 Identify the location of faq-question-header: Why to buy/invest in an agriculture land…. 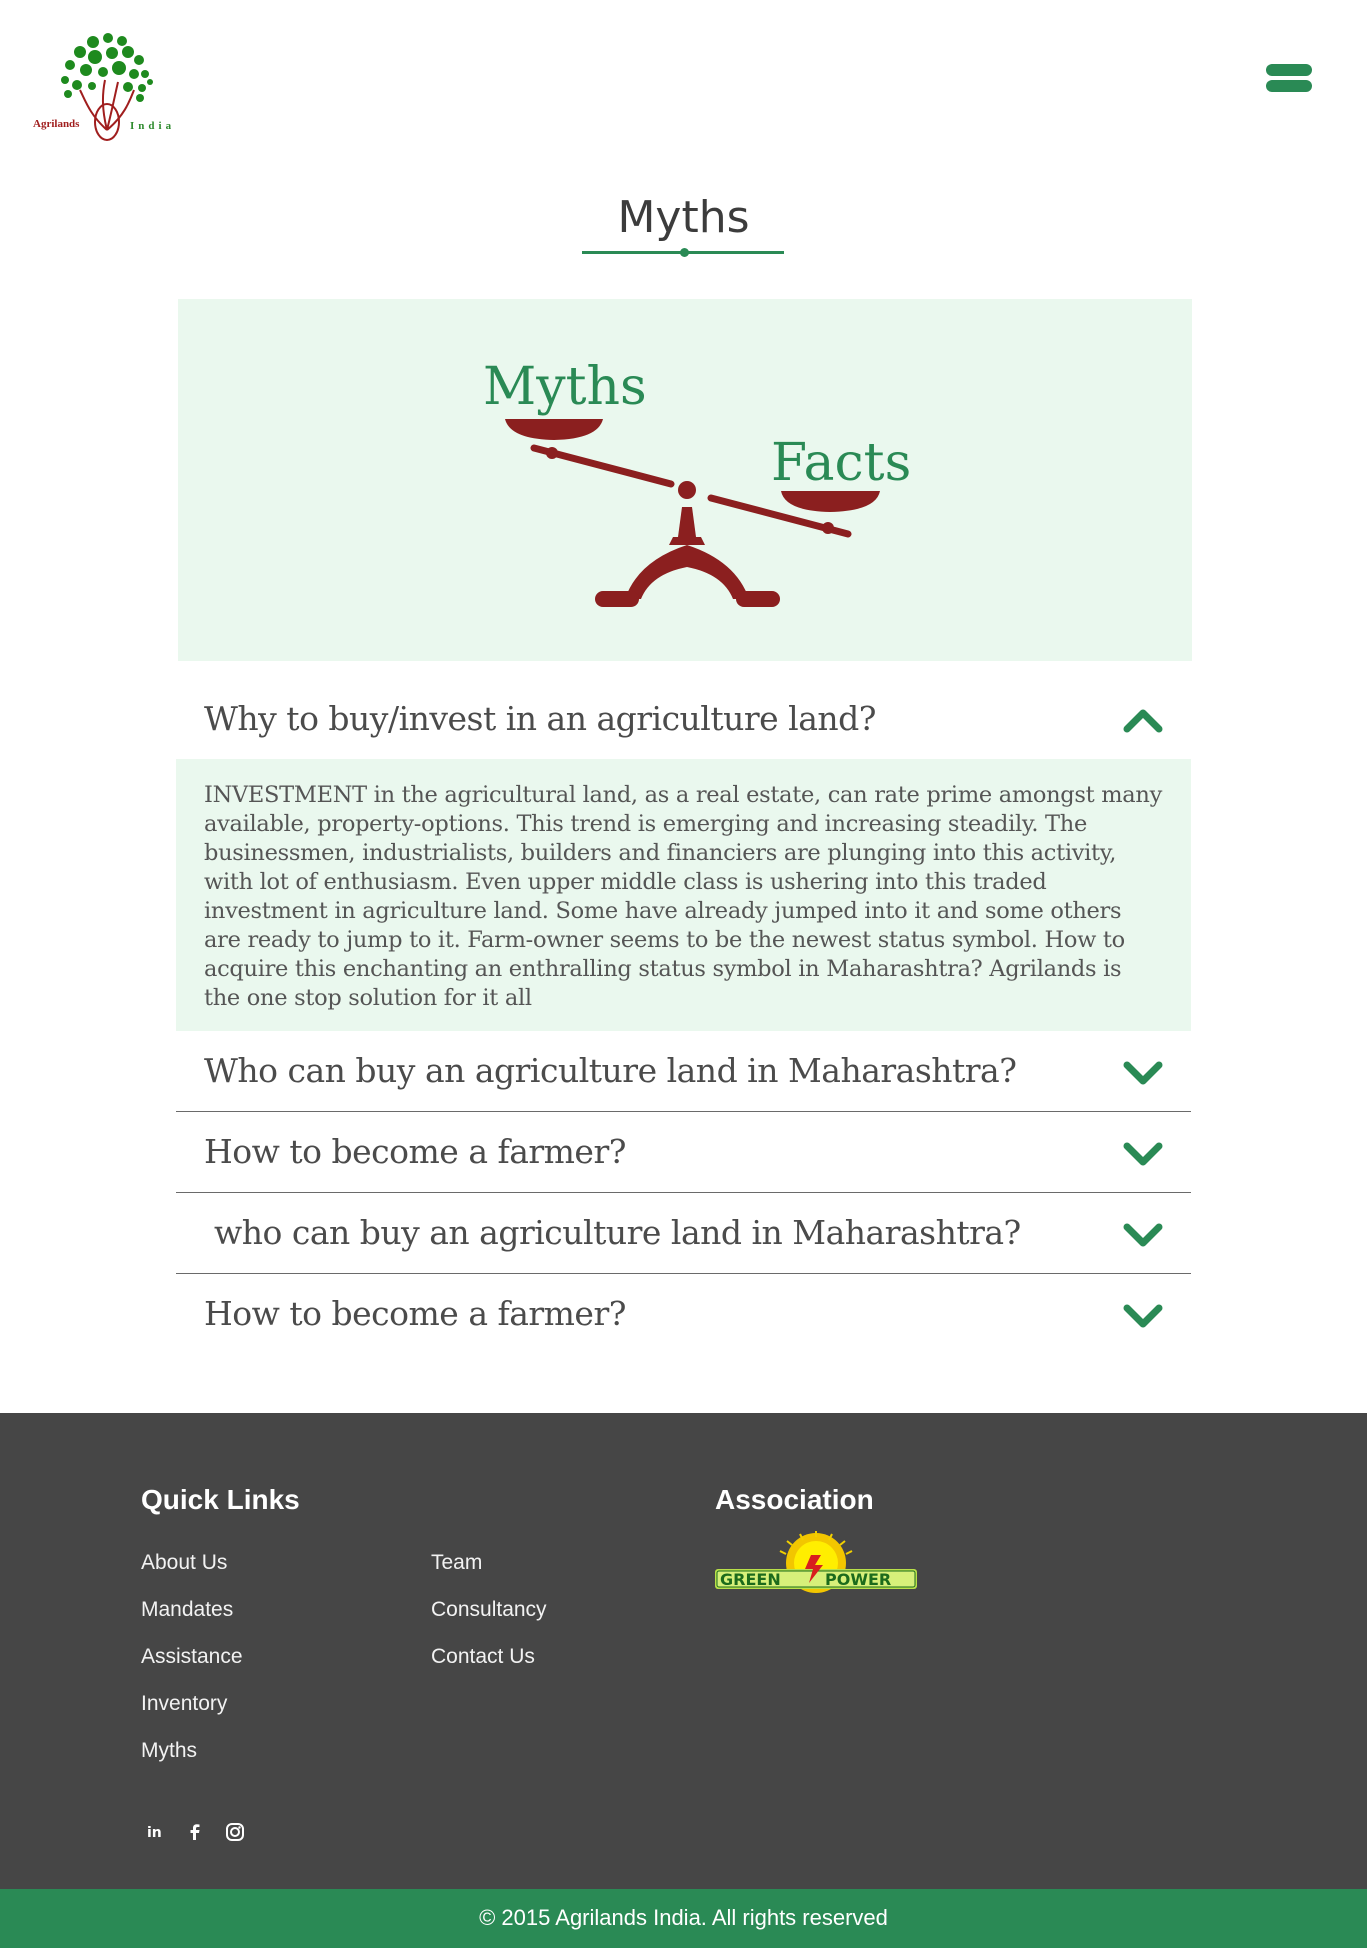
(683, 719).